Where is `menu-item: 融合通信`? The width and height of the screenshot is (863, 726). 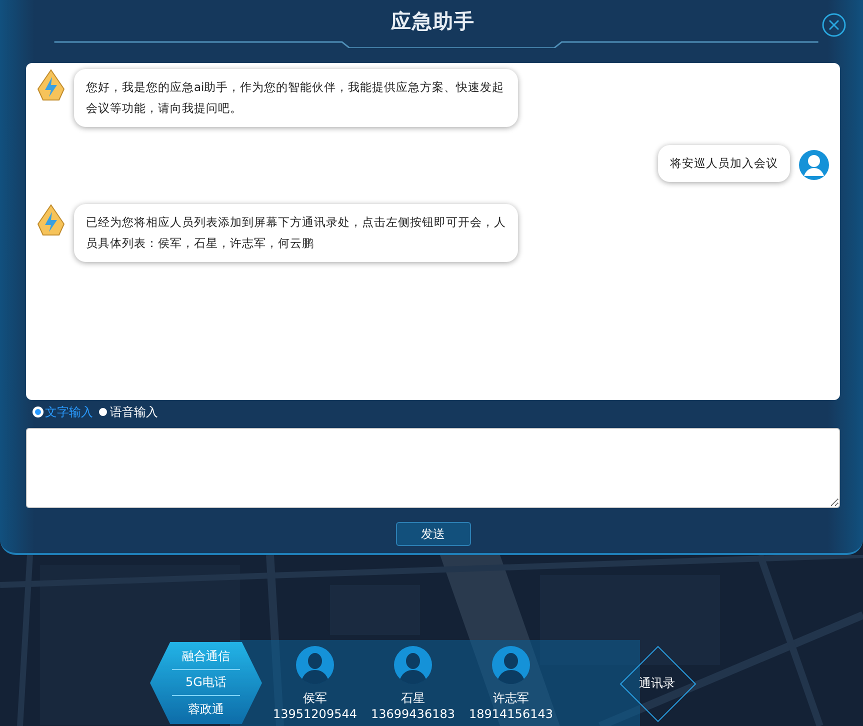
menu-item: 融合通信 is located at coordinates (206, 657).